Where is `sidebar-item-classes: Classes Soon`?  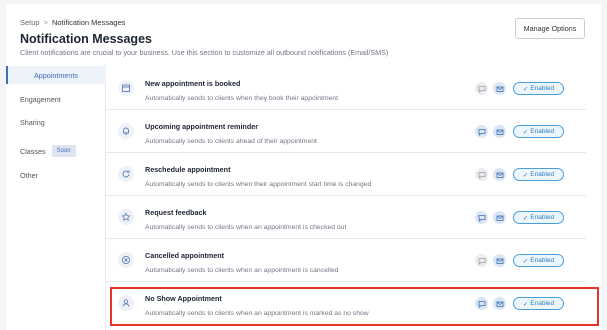
sidebar-item-classes: Classes Soon is located at coordinates (56, 151).